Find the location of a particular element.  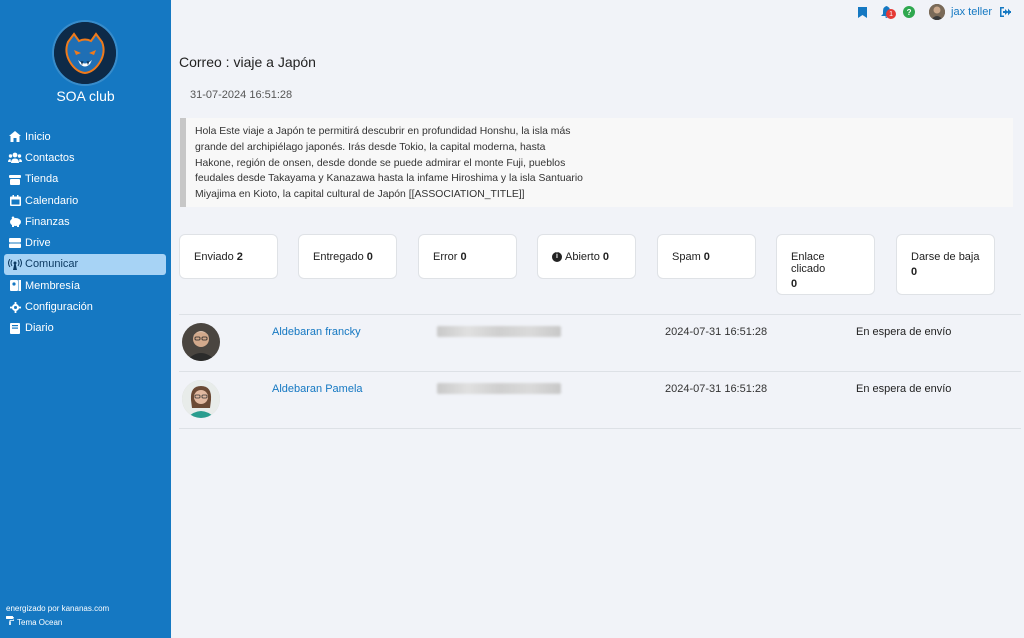

sidebar-item-label: Tienda is located at coordinates (42, 179).